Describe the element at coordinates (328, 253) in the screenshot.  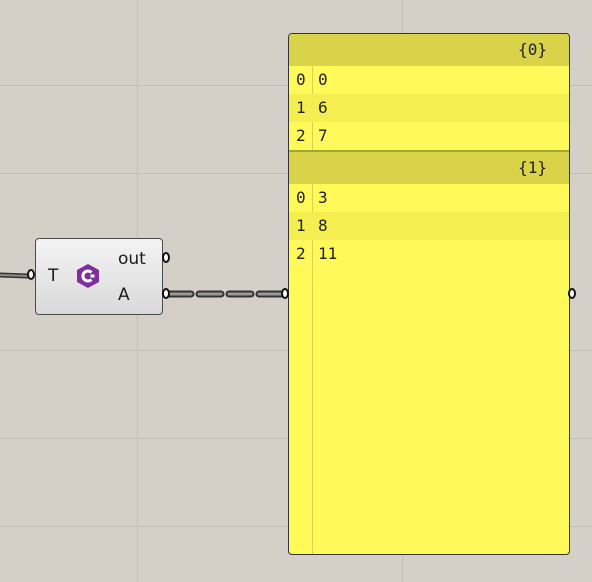
I see `item-value: 11` at that location.